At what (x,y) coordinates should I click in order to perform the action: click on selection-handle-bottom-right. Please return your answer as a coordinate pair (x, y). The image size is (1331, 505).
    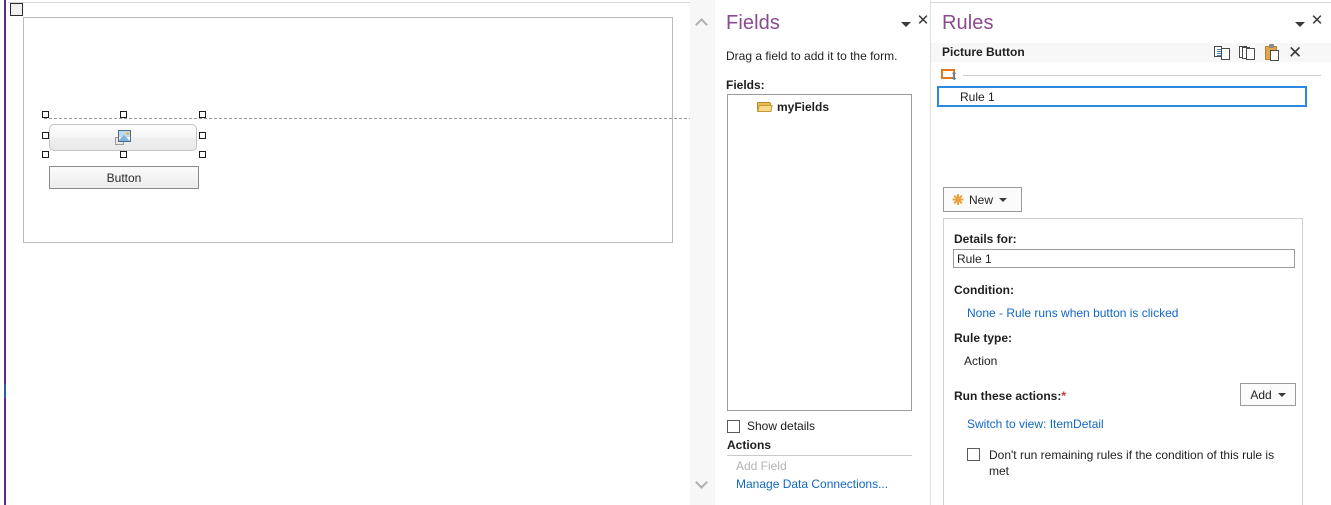
    Looking at the image, I should click on (202, 154).